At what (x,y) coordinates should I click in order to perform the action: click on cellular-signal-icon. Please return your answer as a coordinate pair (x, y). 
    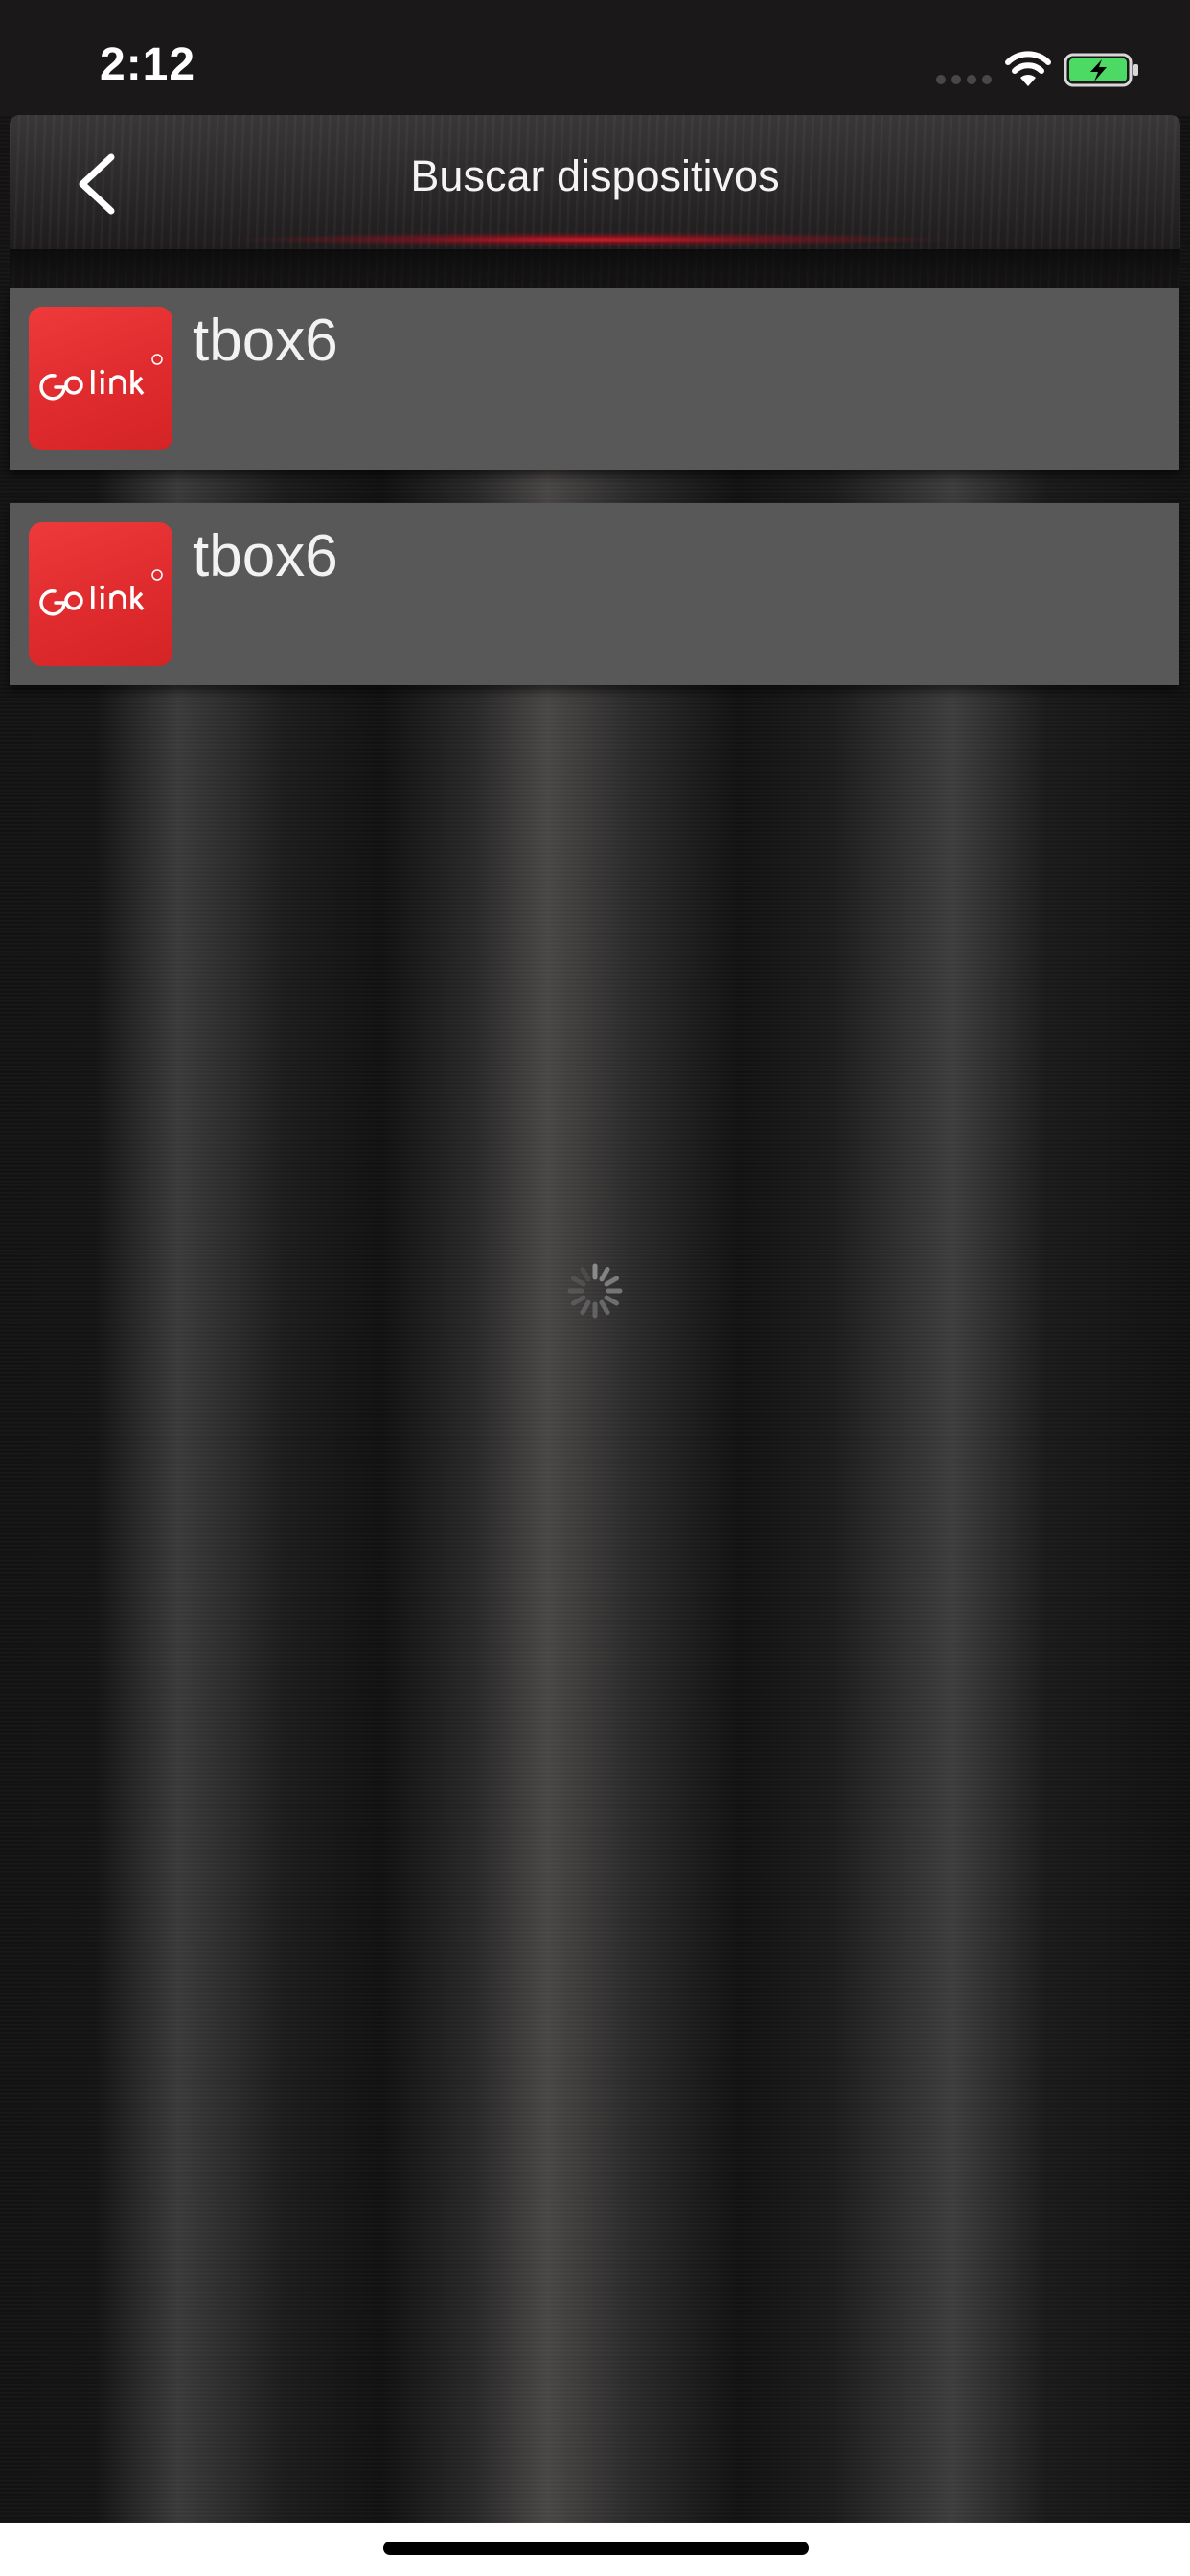
    Looking at the image, I should click on (965, 81).